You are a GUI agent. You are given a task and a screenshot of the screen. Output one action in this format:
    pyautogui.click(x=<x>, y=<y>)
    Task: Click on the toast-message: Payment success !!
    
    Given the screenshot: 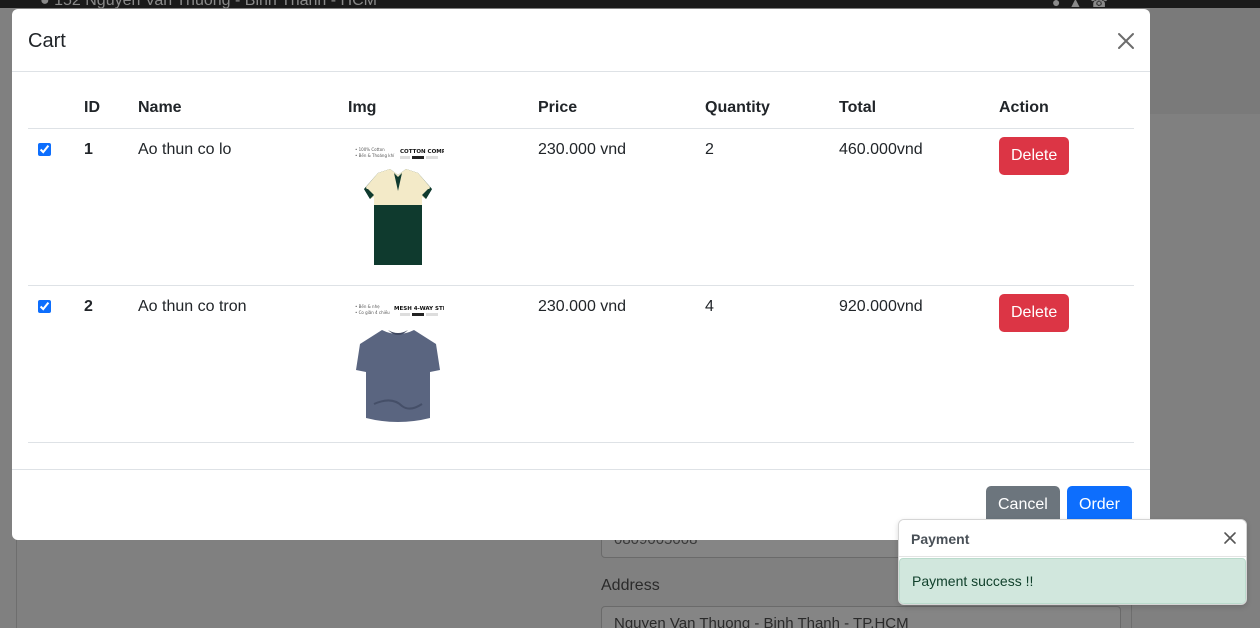 What is the action you would take?
    pyautogui.click(x=1072, y=581)
    